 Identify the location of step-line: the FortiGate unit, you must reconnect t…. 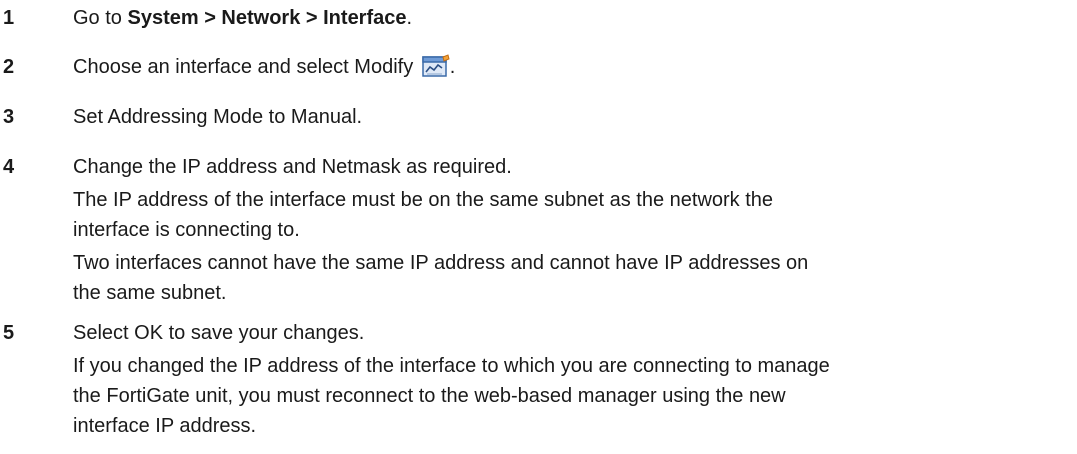
(429, 396).